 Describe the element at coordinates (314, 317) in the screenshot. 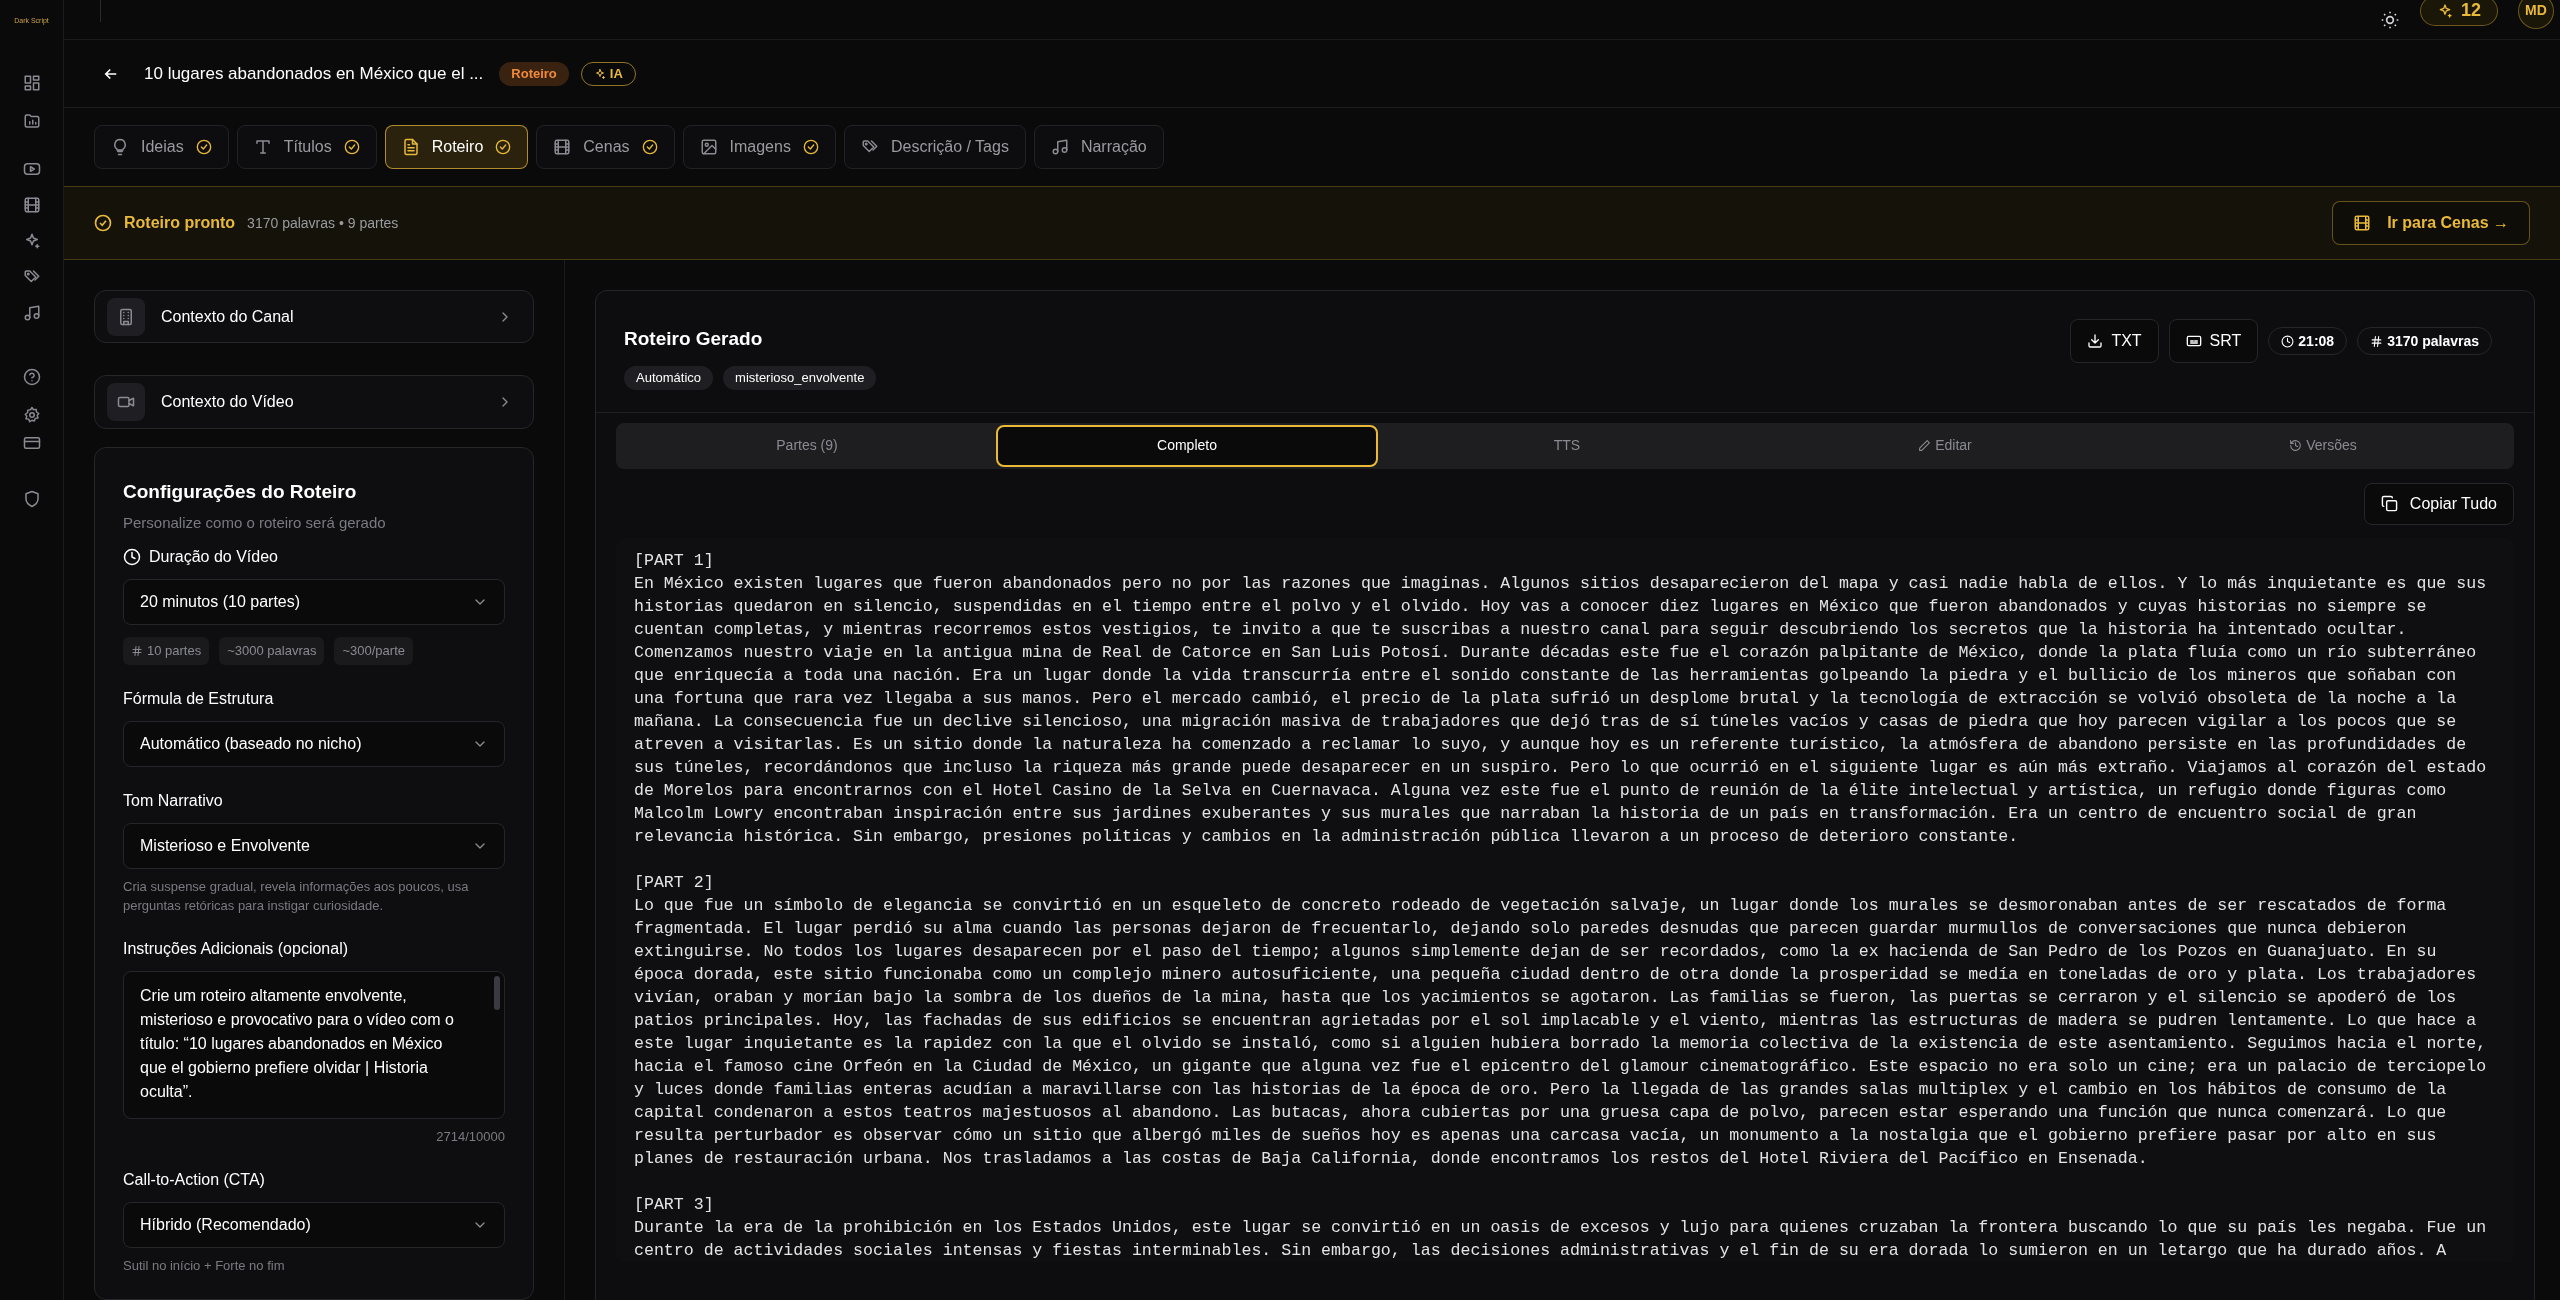

I see `context-card: Contexto do Canal` at that location.